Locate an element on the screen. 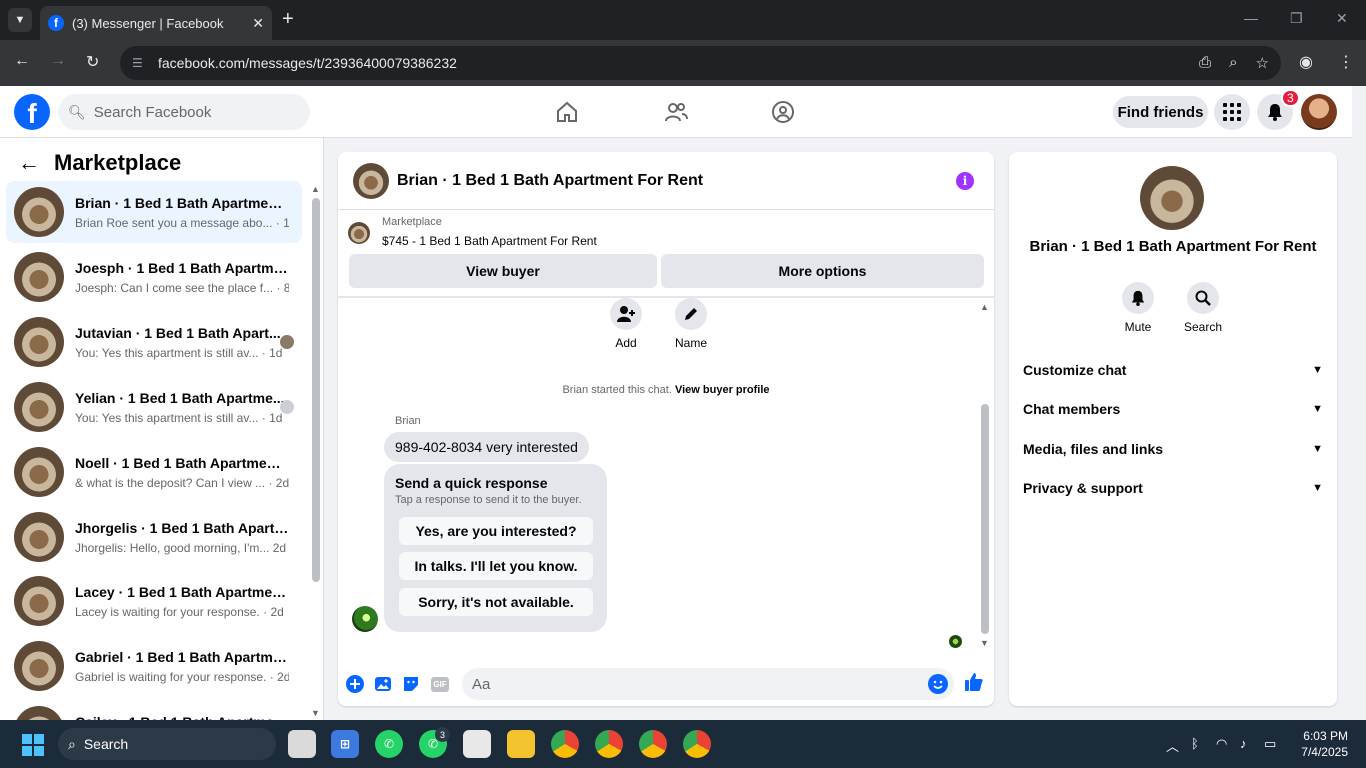 Image resolution: width=1366 pixels, height=768 pixels. wifi-icon: ◠ is located at coordinates (1221, 744).